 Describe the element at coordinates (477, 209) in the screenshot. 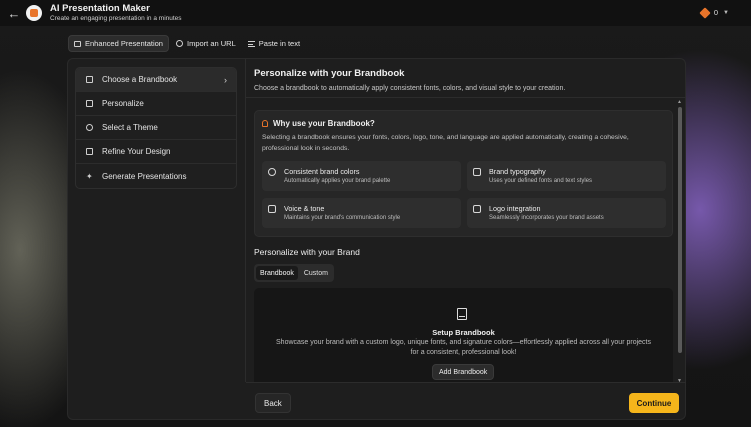

I see `image-icon` at that location.